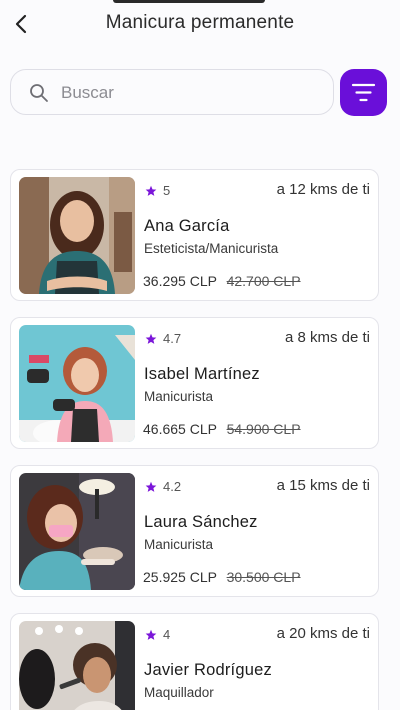  I want to click on header: Manicura permanente, so click(200, 24).